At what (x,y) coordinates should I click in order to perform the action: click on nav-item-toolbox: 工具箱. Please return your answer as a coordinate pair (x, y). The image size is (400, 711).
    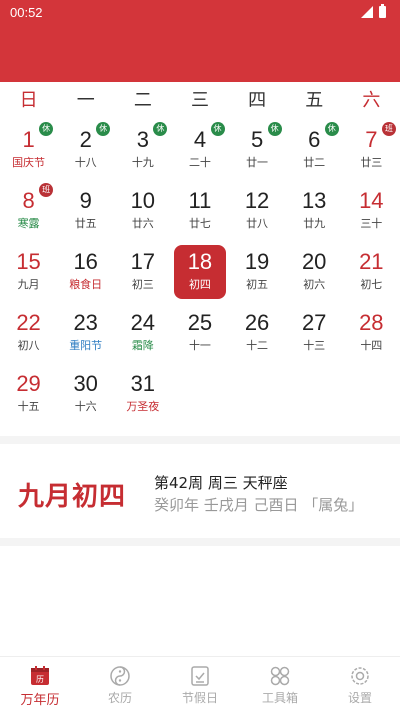
    Looking at the image, I should click on (280, 684).